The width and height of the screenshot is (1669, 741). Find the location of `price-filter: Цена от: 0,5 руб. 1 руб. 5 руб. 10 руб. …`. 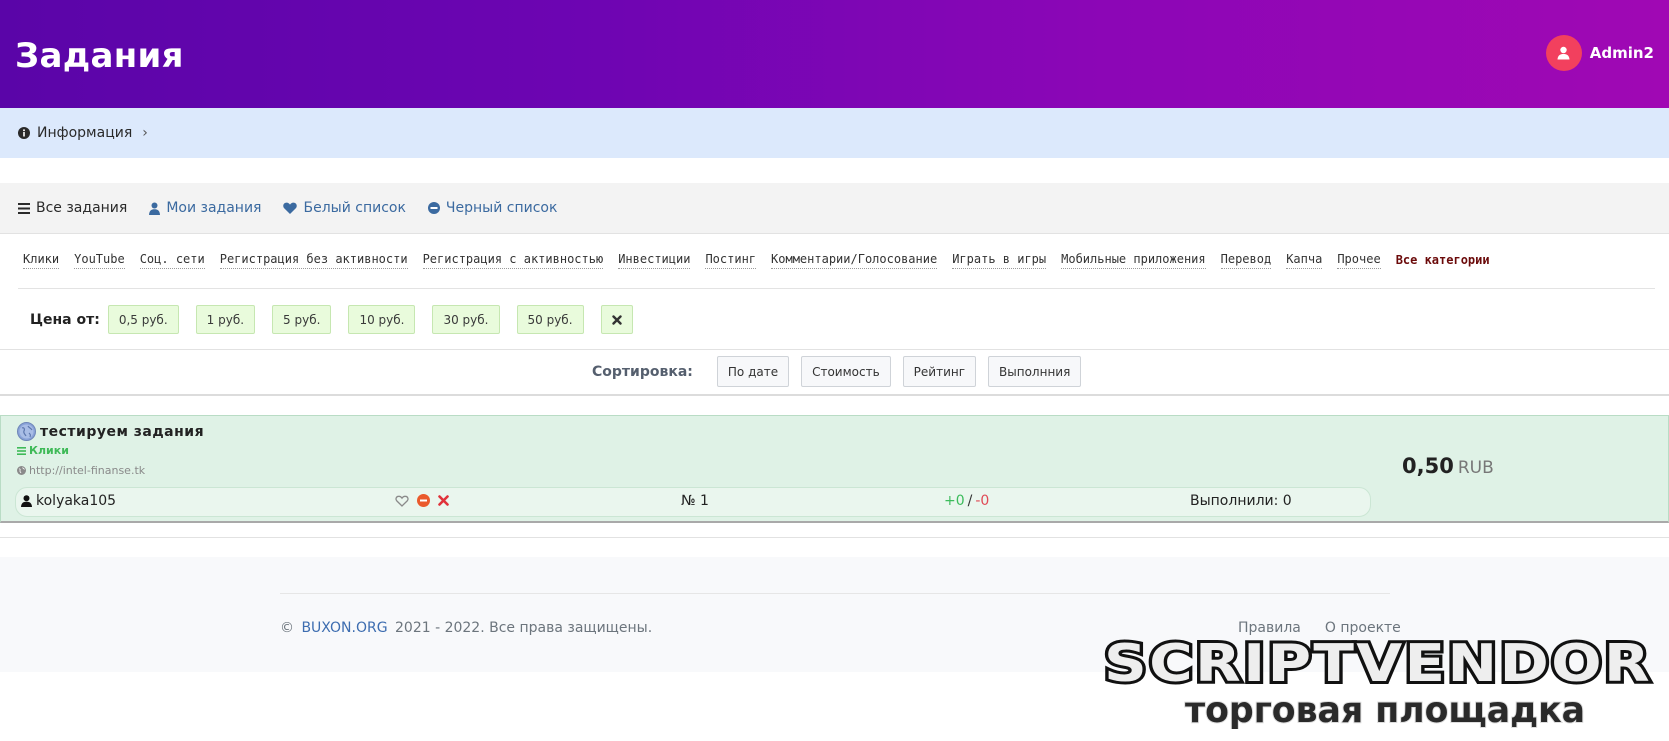

price-filter: Цена от: 0,5 руб. 1 руб. 5 руб. 10 руб. … is located at coordinates (340, 319).